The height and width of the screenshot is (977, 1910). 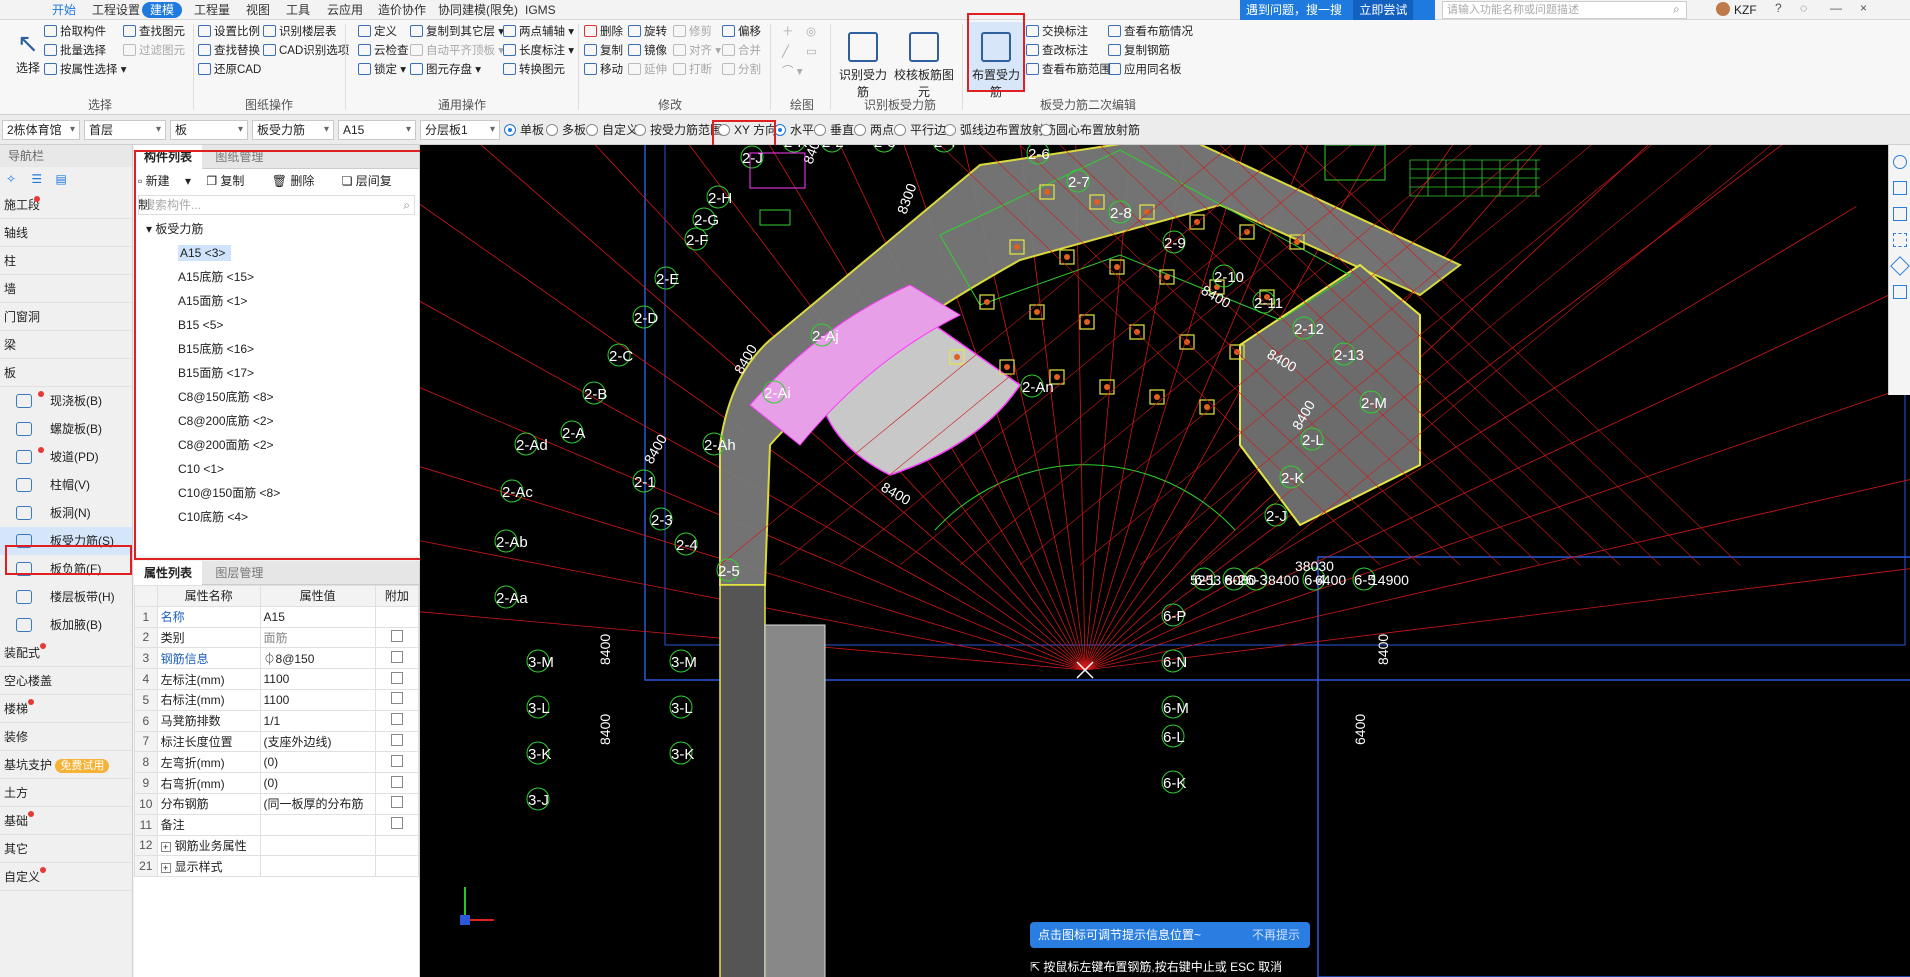 What do you see at coordinates (162, 10) in the screenshot?
I see `menu-modeling: 建模` at bounding box center [162, 10].